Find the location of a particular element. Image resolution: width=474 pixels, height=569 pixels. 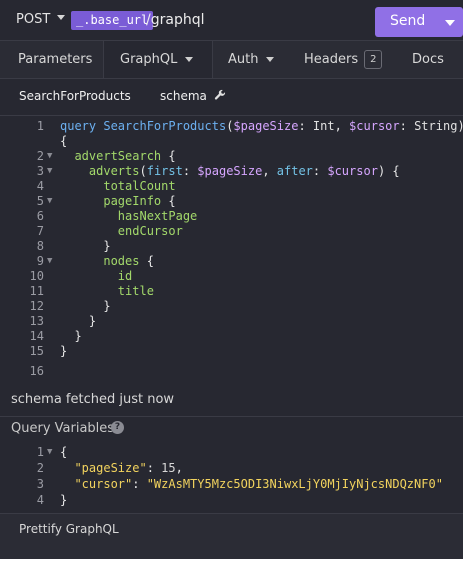

tab-docs: Docs is located at coordinates (428, 59).